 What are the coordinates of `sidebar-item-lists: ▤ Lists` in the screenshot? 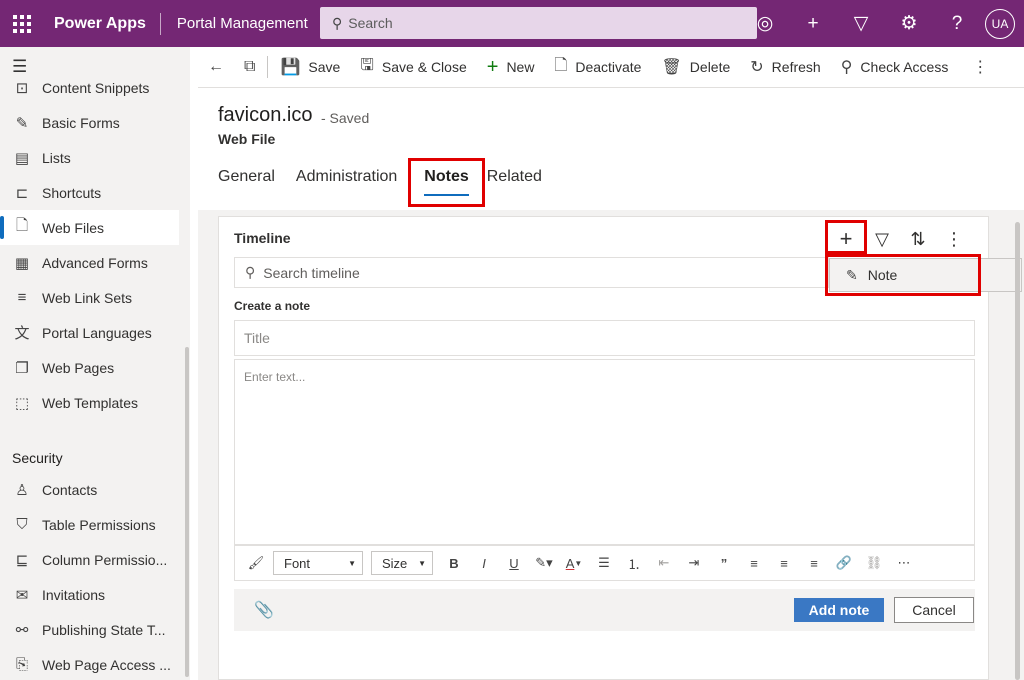 It's located at (89, 157).